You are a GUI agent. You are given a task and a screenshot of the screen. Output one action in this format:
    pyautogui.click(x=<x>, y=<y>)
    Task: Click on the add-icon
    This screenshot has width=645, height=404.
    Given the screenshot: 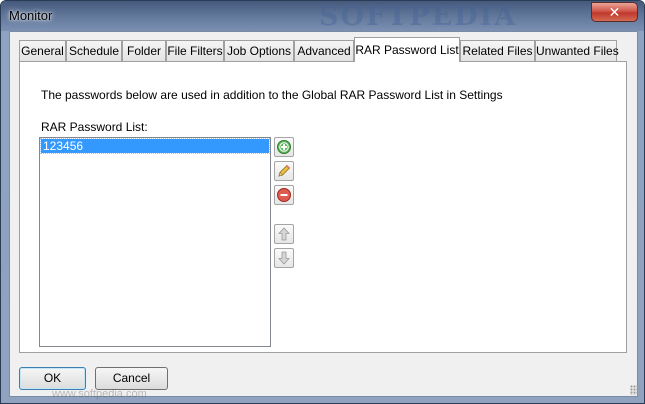 What is the action you would take?
    pyautogui.click(x=284, y=147)
    